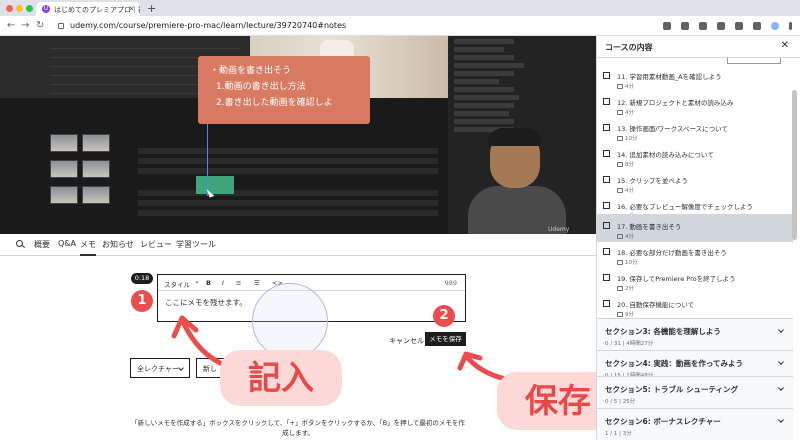 Image resolution: width=800 pixels, height=440 pixels. I want to click on lecture-duration: 10分, so click(627, 262).